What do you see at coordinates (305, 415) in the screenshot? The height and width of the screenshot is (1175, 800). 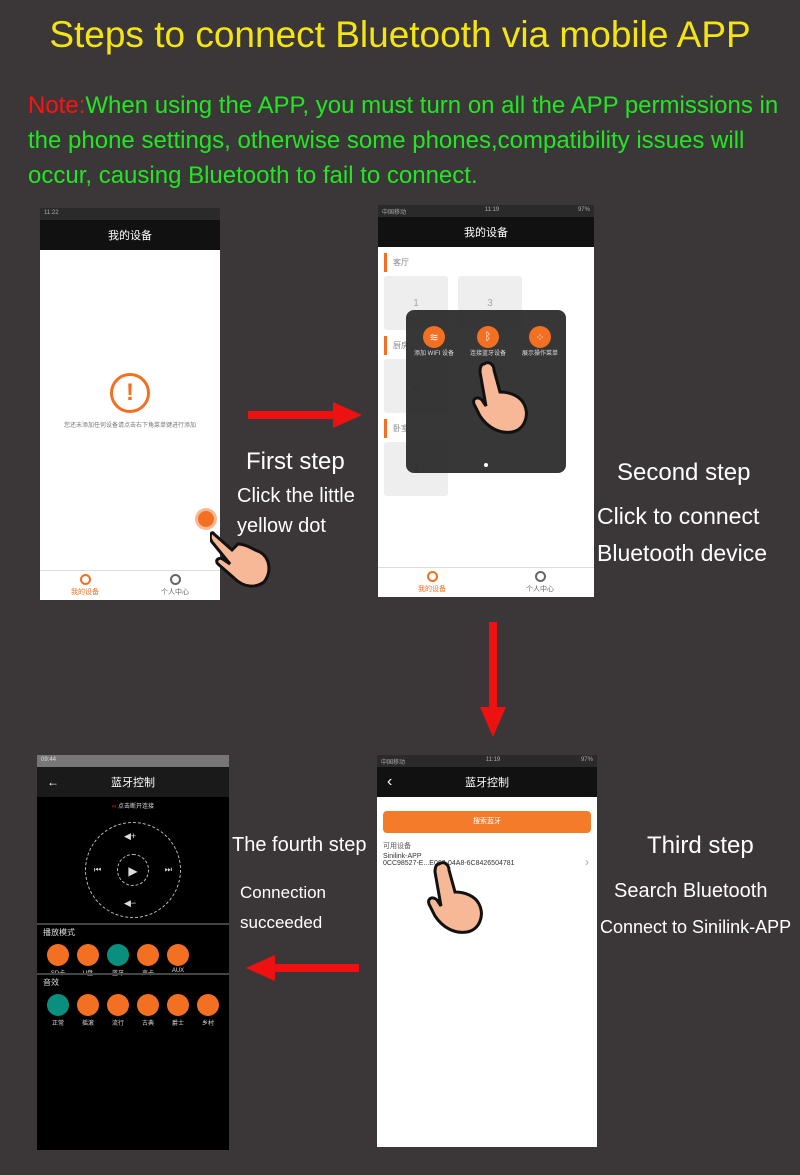 I see `arrow-right` at bounding box center [305, 415].